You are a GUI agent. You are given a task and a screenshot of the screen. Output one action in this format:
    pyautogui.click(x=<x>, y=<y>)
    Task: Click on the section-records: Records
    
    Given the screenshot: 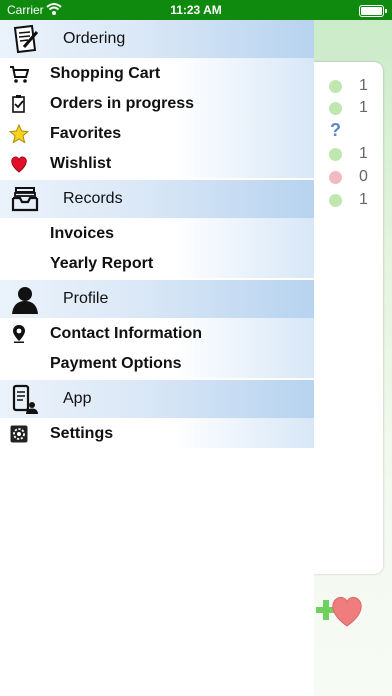 What is the action you would take?
    pyautogui.click(x=157, y=199)
    